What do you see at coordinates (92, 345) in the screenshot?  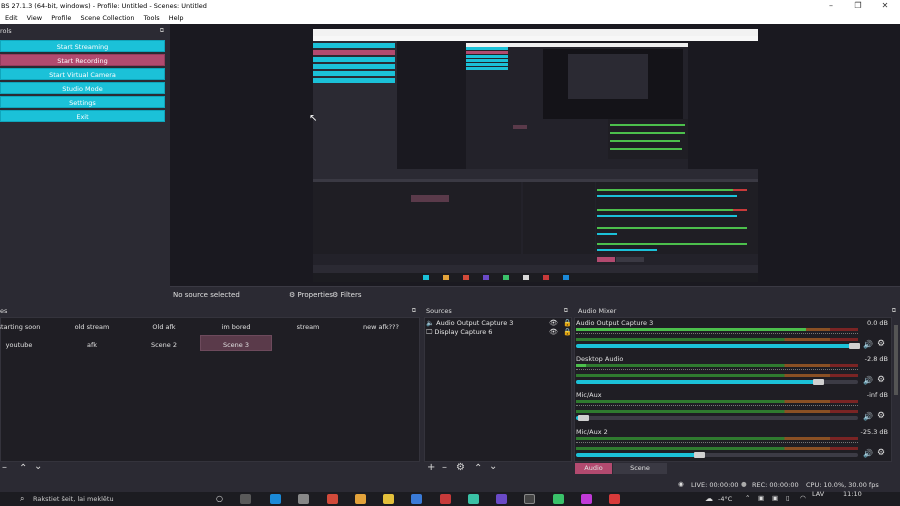 I see `scene-item: afk` at bounding box center [92, 345].